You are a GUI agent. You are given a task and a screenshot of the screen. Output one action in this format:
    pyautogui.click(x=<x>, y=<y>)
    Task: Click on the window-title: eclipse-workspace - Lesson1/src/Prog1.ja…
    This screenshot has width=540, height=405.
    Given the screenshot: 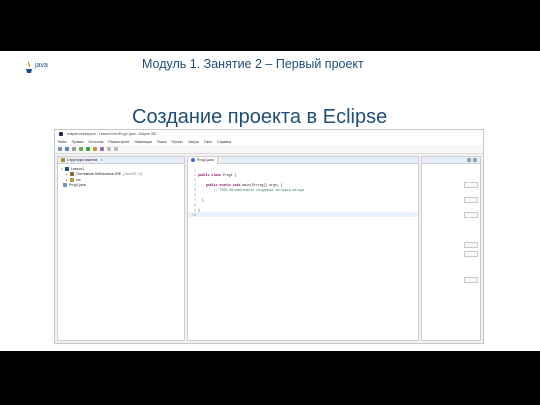 What is the action you would take?
    pyautogui.click(x=112, y=134)
    